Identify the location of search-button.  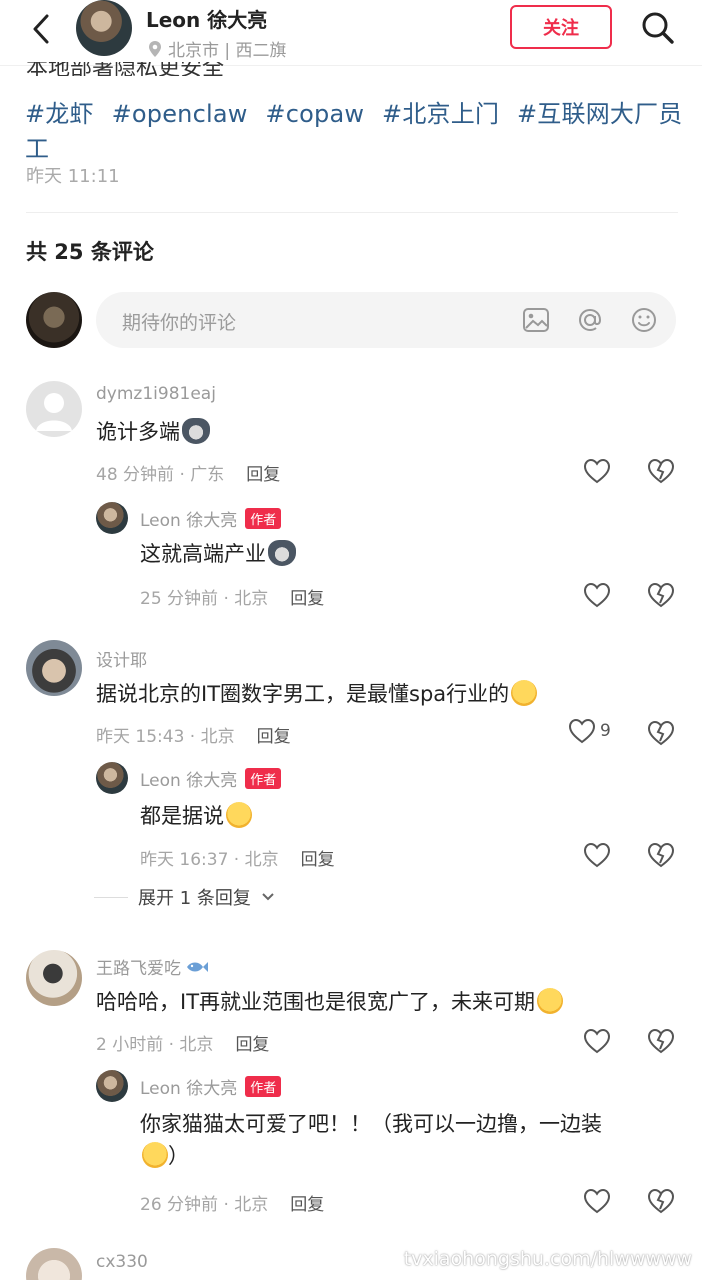
(658, 28).